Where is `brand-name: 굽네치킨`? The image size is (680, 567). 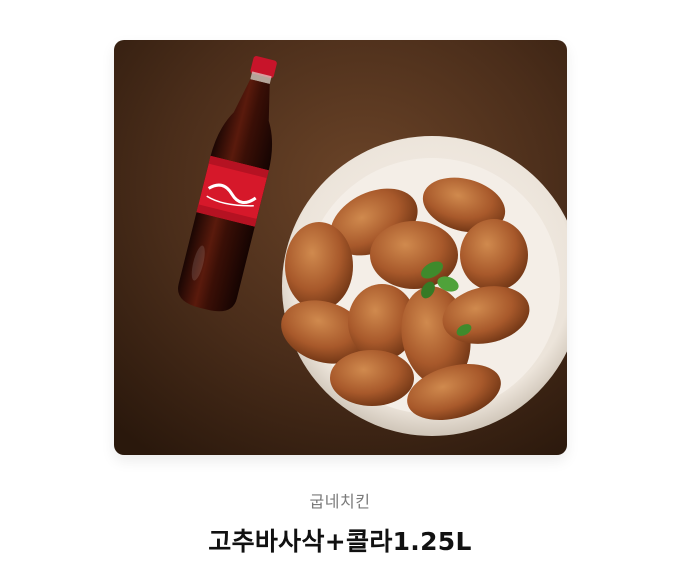
brand-name: 굽네치킨 is located at coordinates (340, 501).